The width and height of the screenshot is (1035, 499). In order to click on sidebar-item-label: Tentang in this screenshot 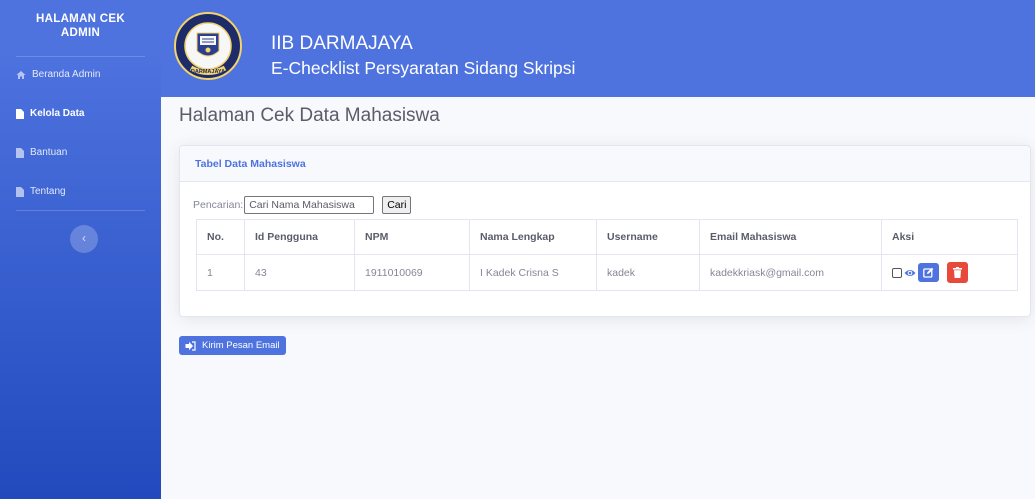, I will do `click(48, 191)`.